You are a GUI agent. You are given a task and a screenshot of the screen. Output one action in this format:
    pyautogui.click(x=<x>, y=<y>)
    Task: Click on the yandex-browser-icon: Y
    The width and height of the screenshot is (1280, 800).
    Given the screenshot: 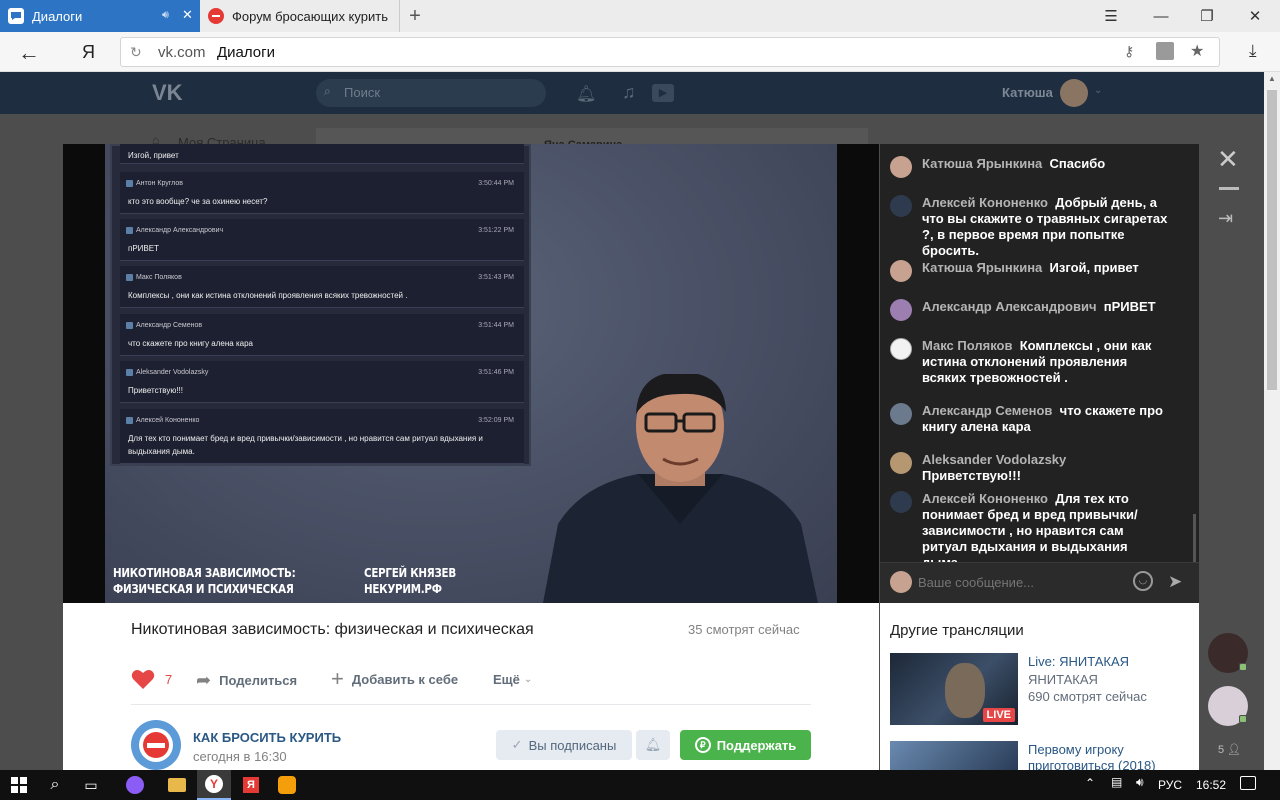 What is the action you would take?
    pyautogui.click(x=214, y=785)
    